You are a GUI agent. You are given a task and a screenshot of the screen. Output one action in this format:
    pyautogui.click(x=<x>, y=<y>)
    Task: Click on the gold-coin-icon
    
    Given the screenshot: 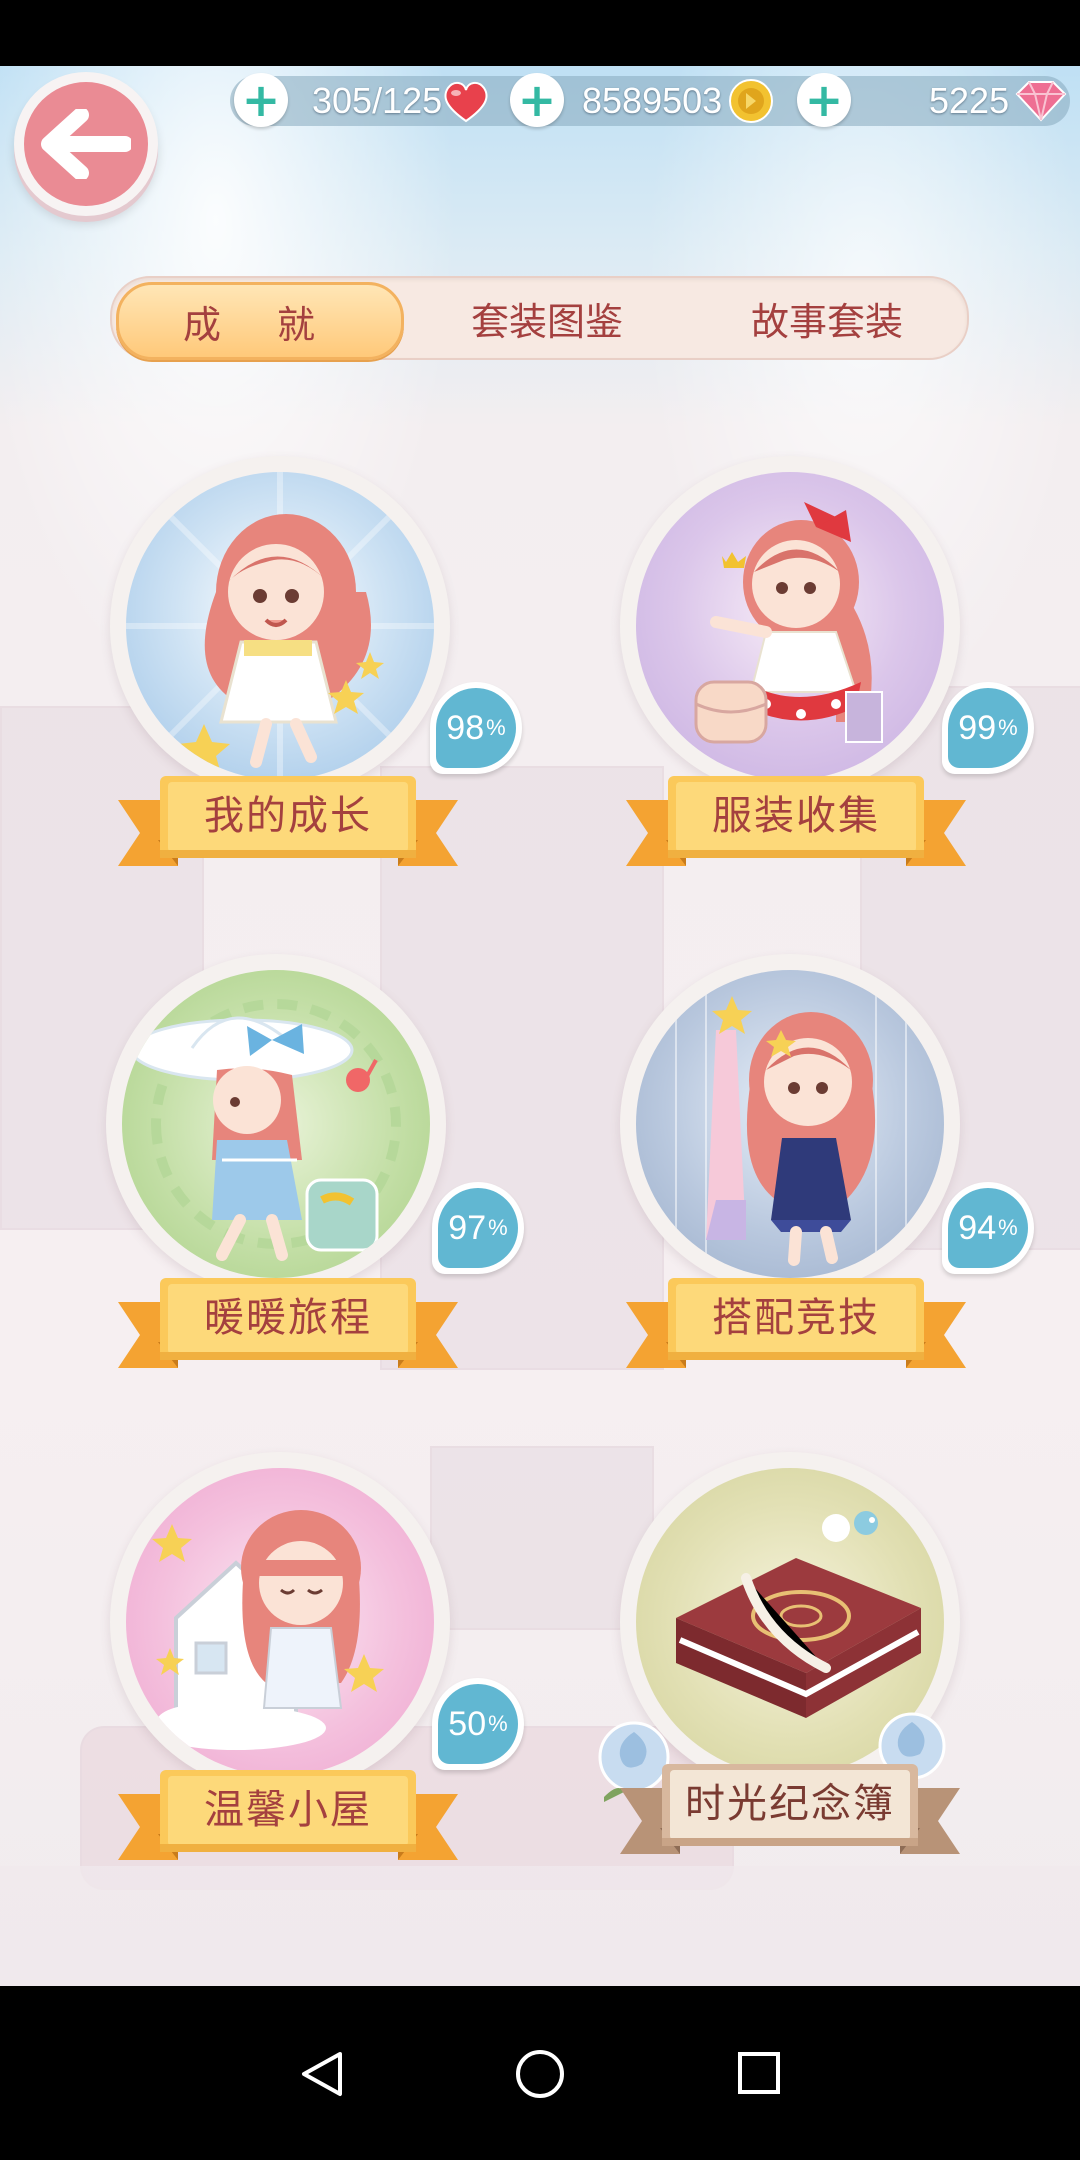 What is the action you would take?
    pyautogui.click(x=751, y=101)
    